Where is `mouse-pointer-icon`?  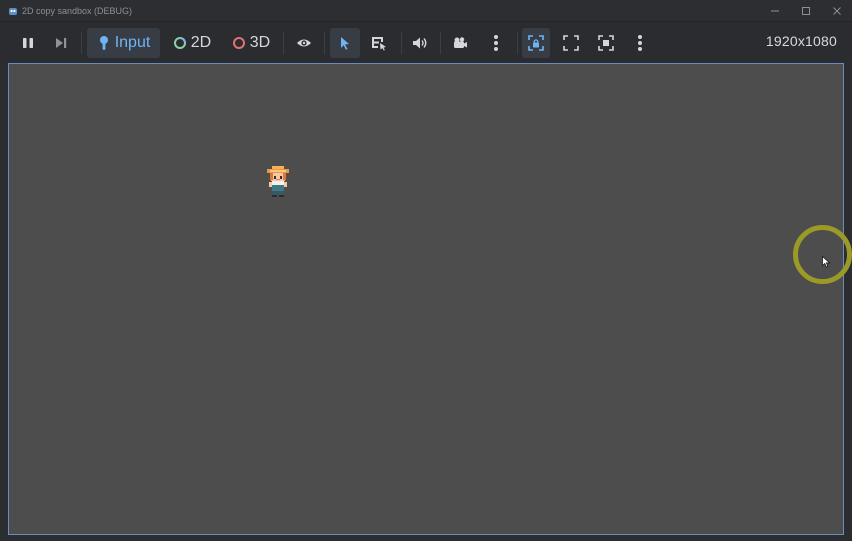 mouse-pointer-icon is located at coordinates (826, 262).